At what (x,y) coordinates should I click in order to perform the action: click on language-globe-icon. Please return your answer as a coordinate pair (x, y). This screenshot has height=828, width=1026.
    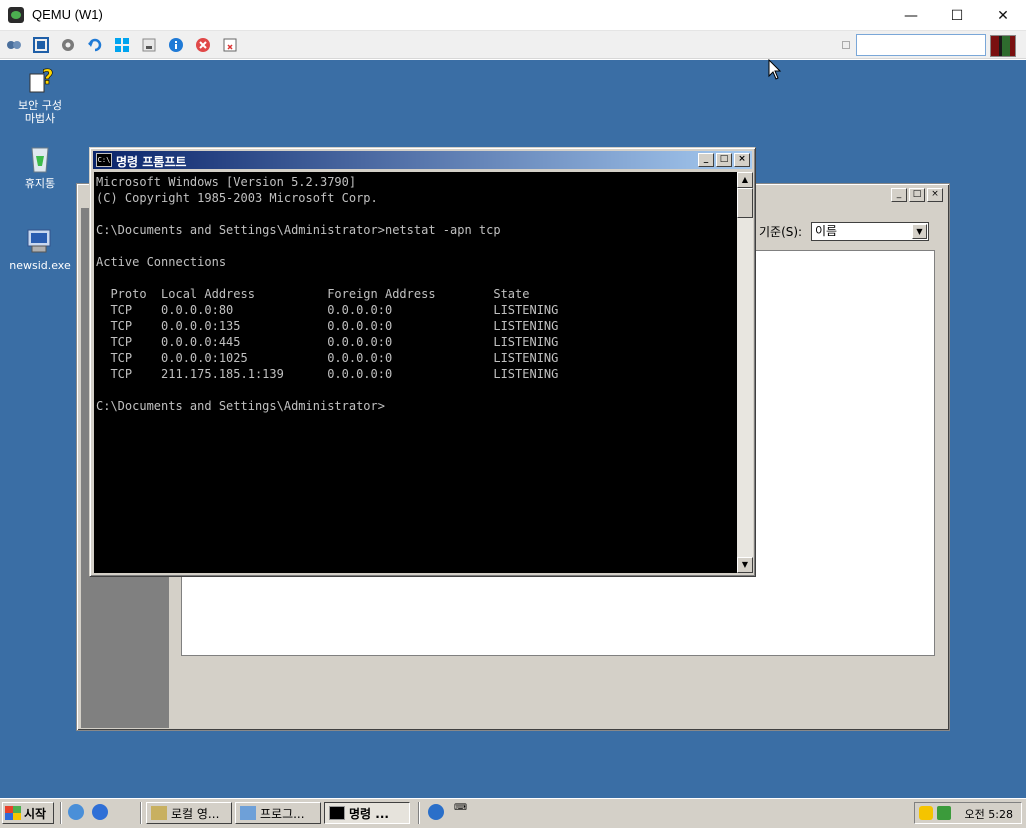
    Looking at the image, I should click on (436, 812).